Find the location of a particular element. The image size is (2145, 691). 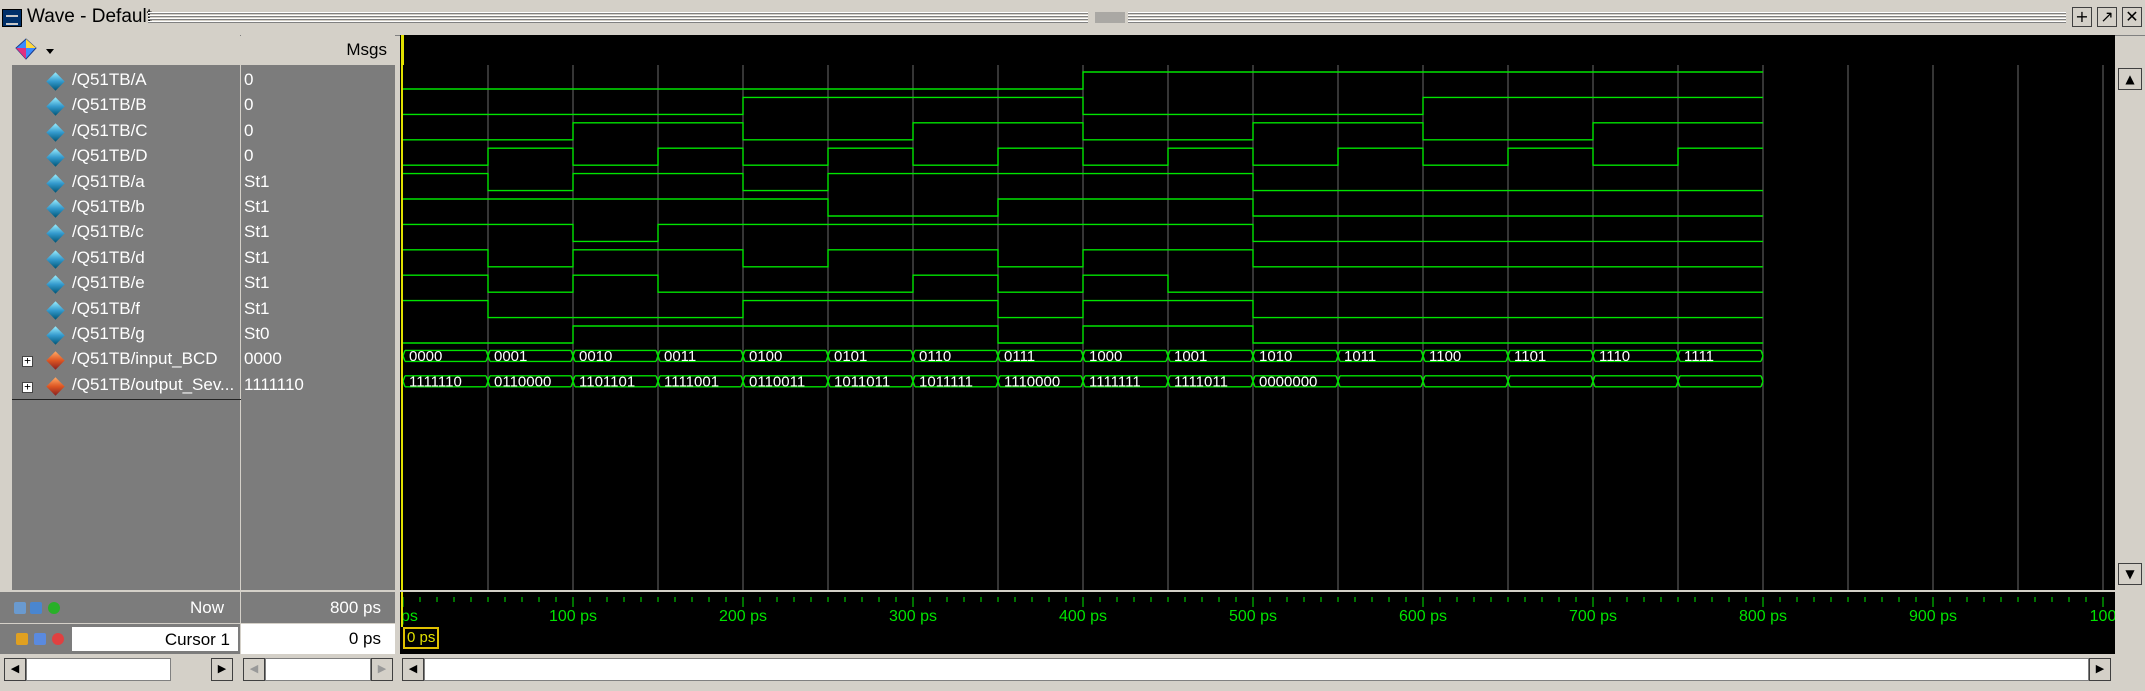

bus-value-label: 0101 is located at coordinates (850, 356).